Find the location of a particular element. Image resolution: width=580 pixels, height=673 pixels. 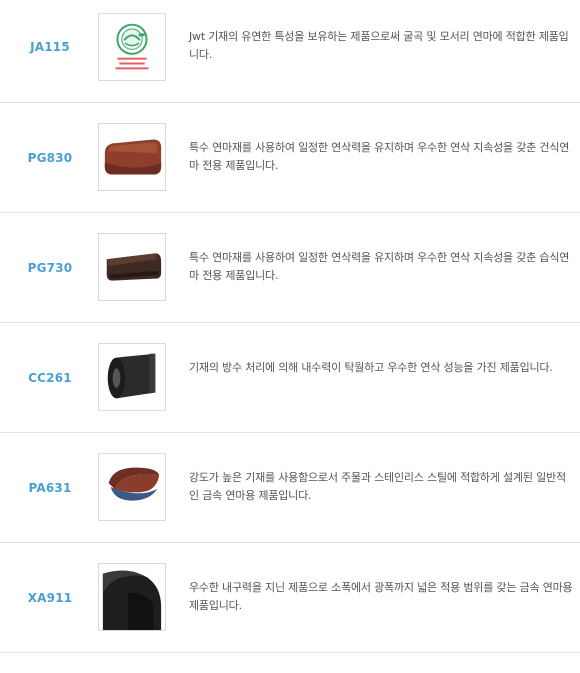

sanding-belt-dark-brown-image is located at coordinates (132, 267).